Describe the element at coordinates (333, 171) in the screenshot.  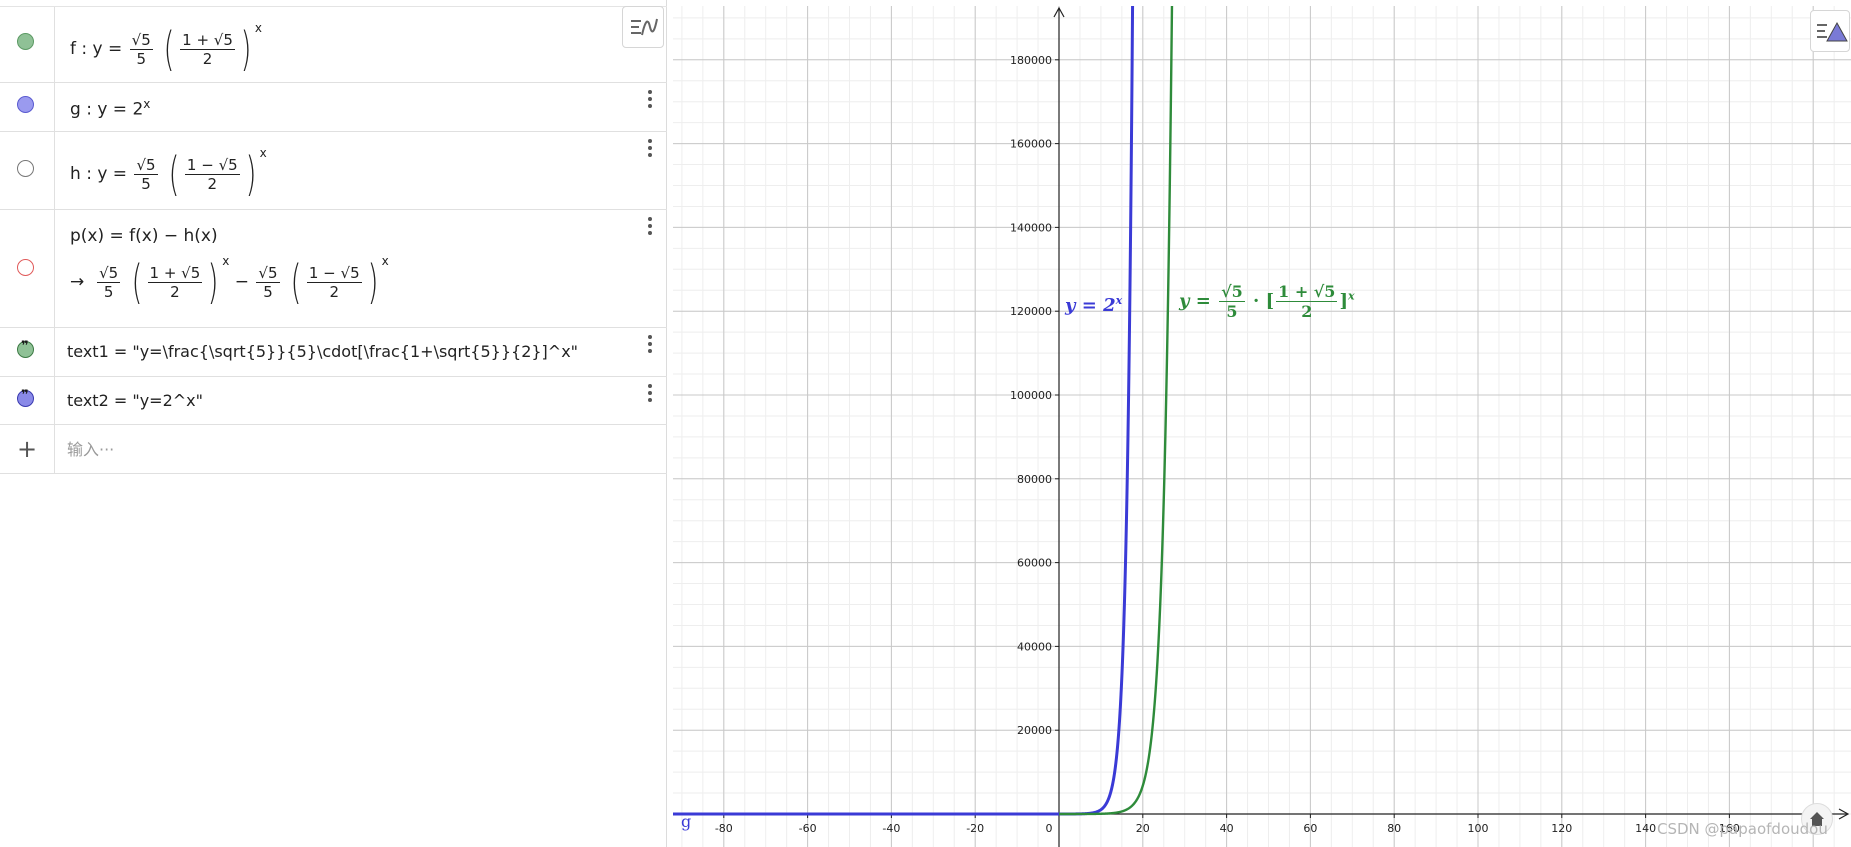
I see `algebra-row-h: h : y = √5 5 (1 − √5 2) x` at that location.